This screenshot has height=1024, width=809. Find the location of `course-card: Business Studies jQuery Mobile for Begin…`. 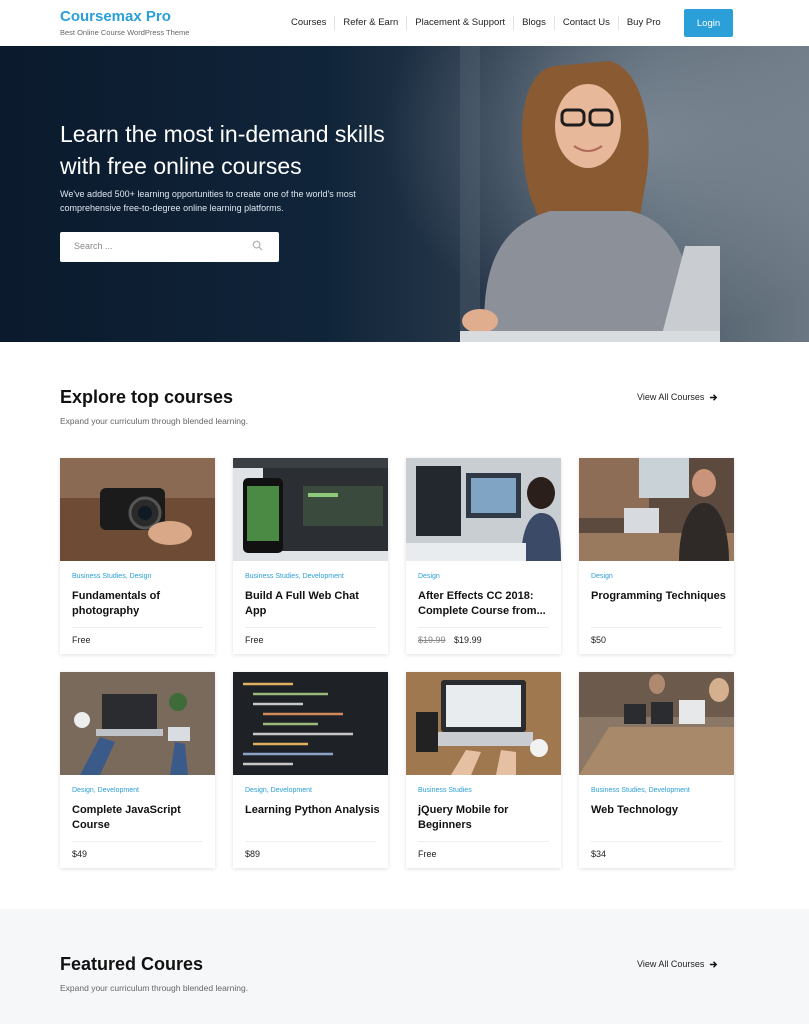

course-card: Business Studies jQuery Mobile for Begin… is located at coordinates (483, 770).